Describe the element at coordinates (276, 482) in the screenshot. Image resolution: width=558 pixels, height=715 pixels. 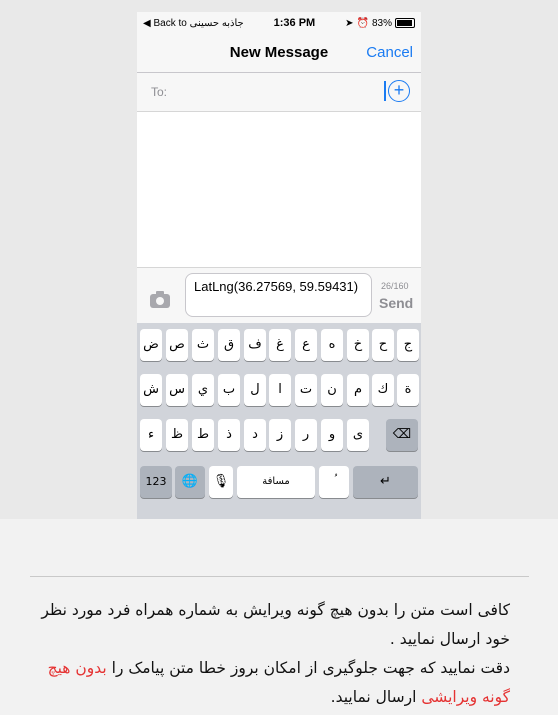
I see `space-key: مسافة` at that location.